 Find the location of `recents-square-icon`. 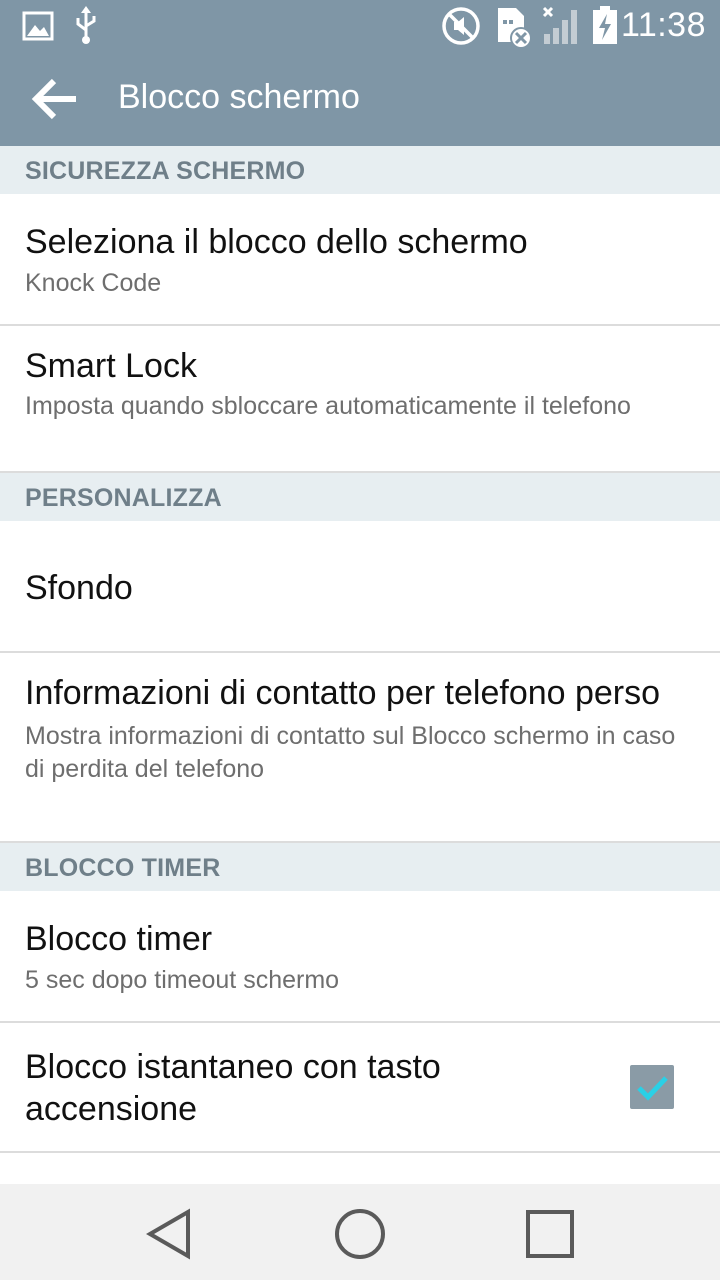

recents-square-icon is located at coordinates (550, 1234).